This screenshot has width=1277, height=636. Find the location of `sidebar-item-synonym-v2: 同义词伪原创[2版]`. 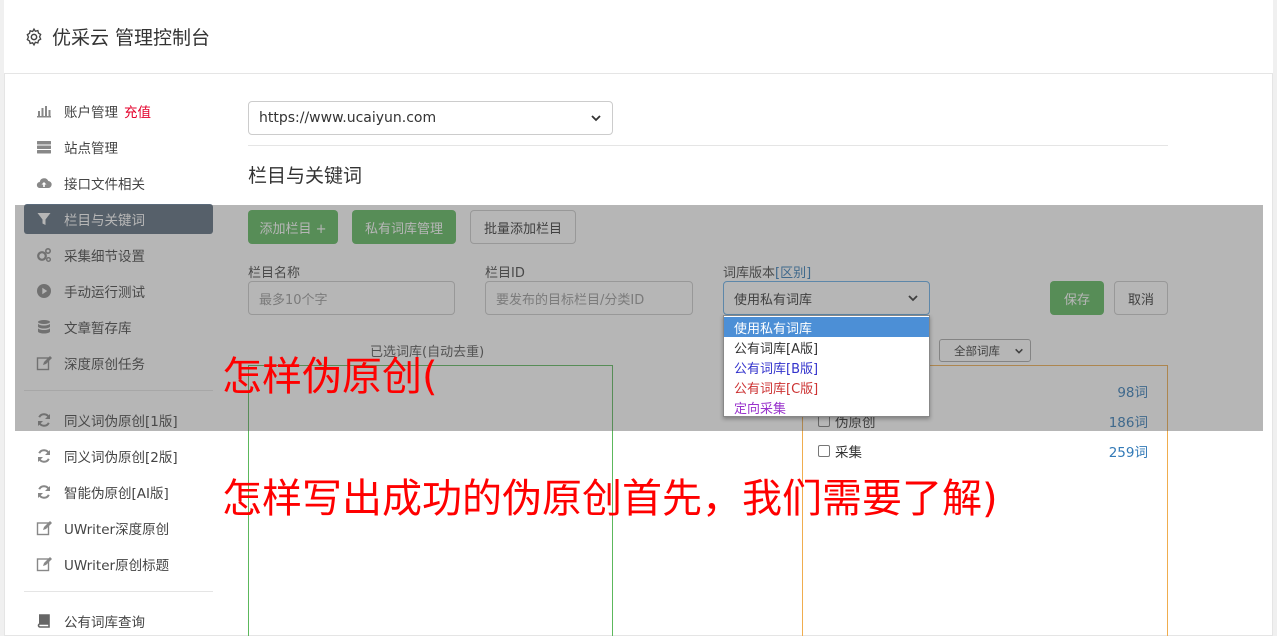

sidebar-item-synonym-v2: 同义词伪原创[2版] is located at coordinates (118, 456).